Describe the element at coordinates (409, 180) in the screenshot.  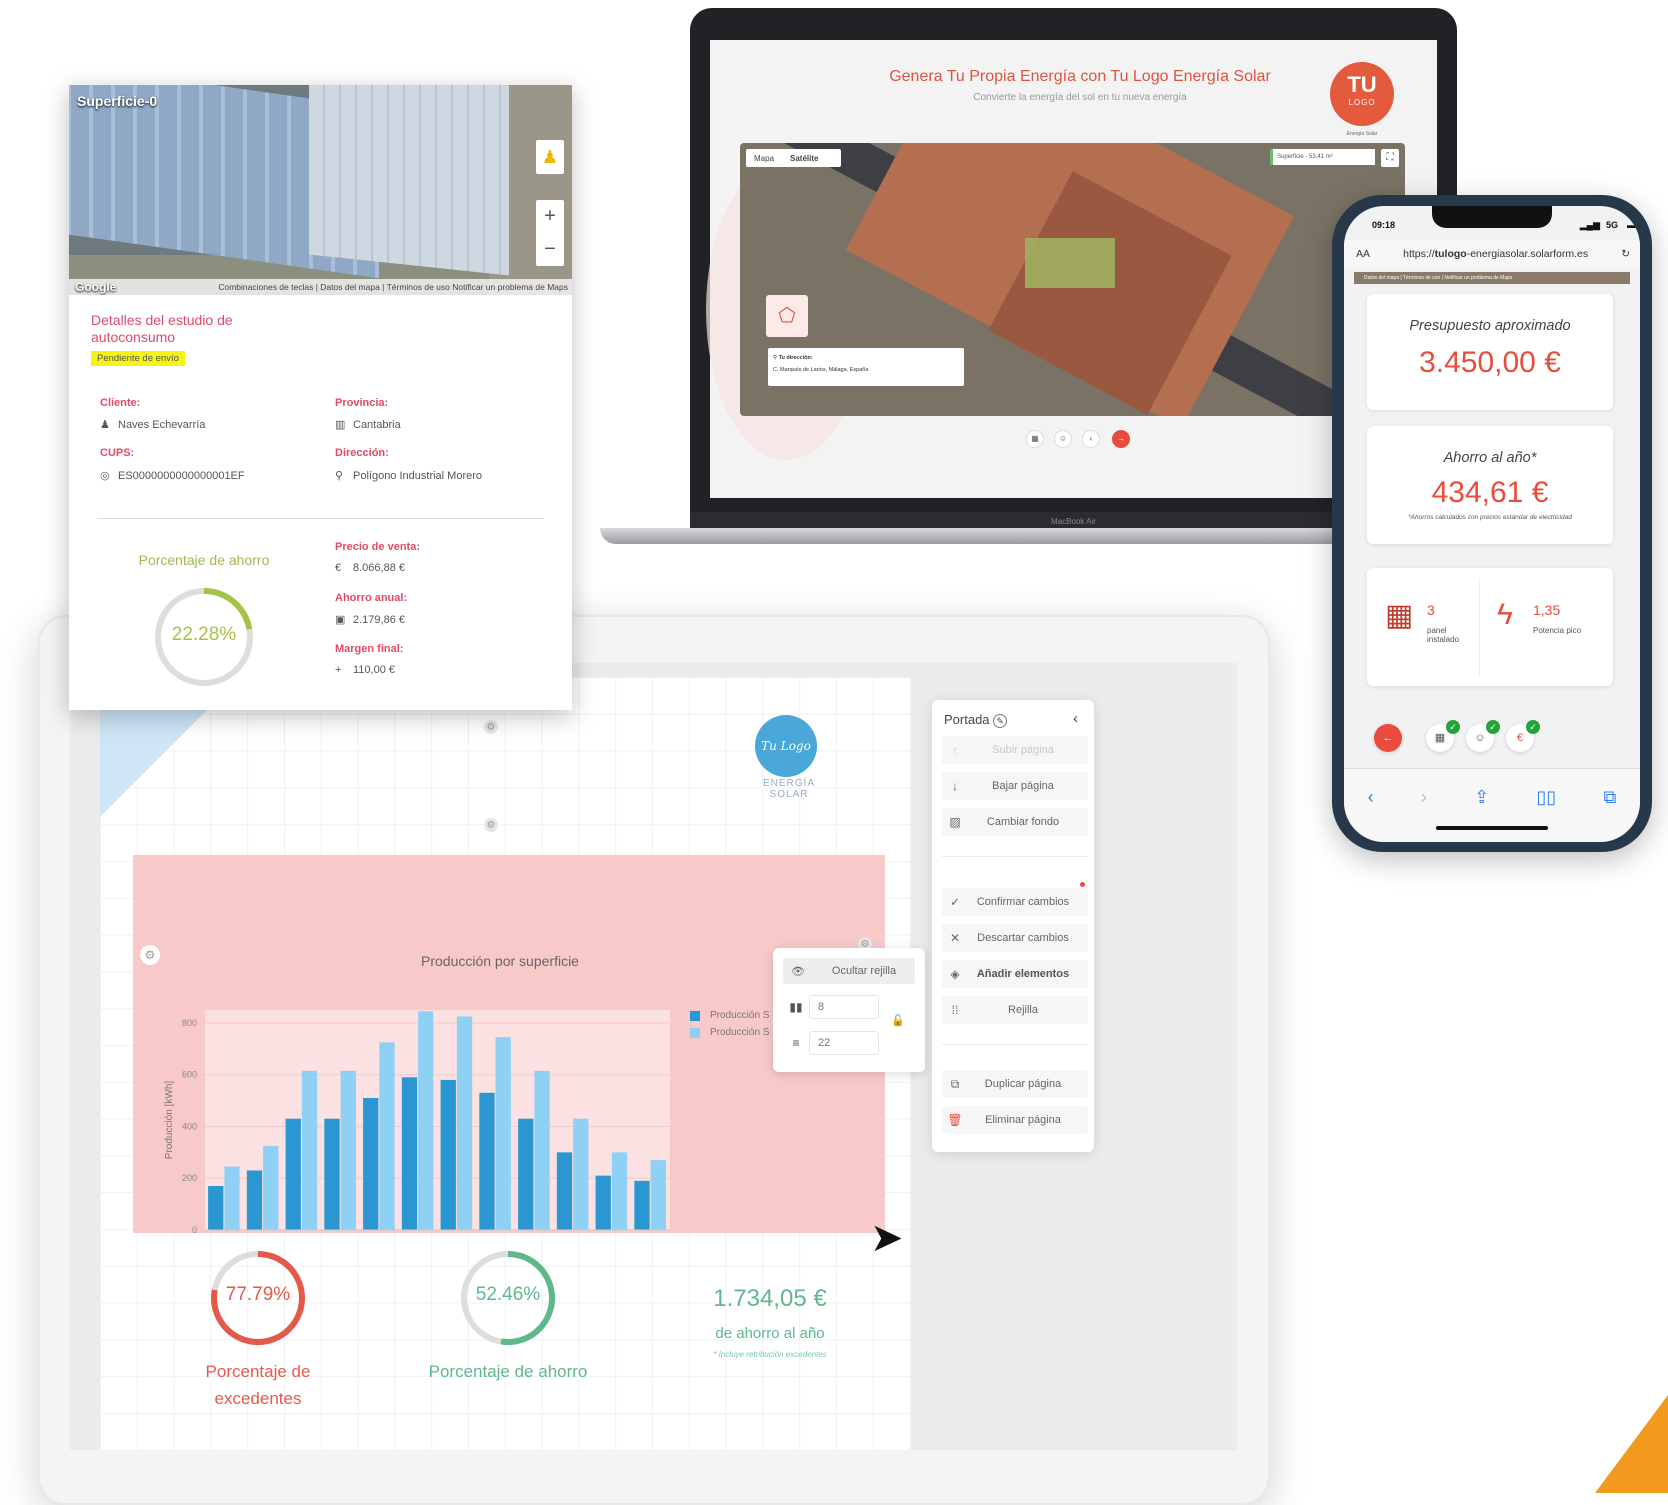
I see `map-roof` at that location.